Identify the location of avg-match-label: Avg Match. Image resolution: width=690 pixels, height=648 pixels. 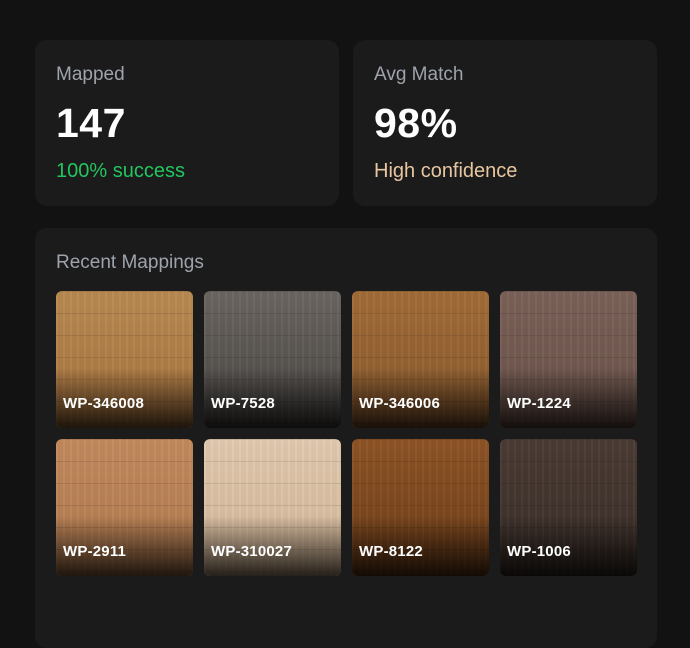
(419, 74).